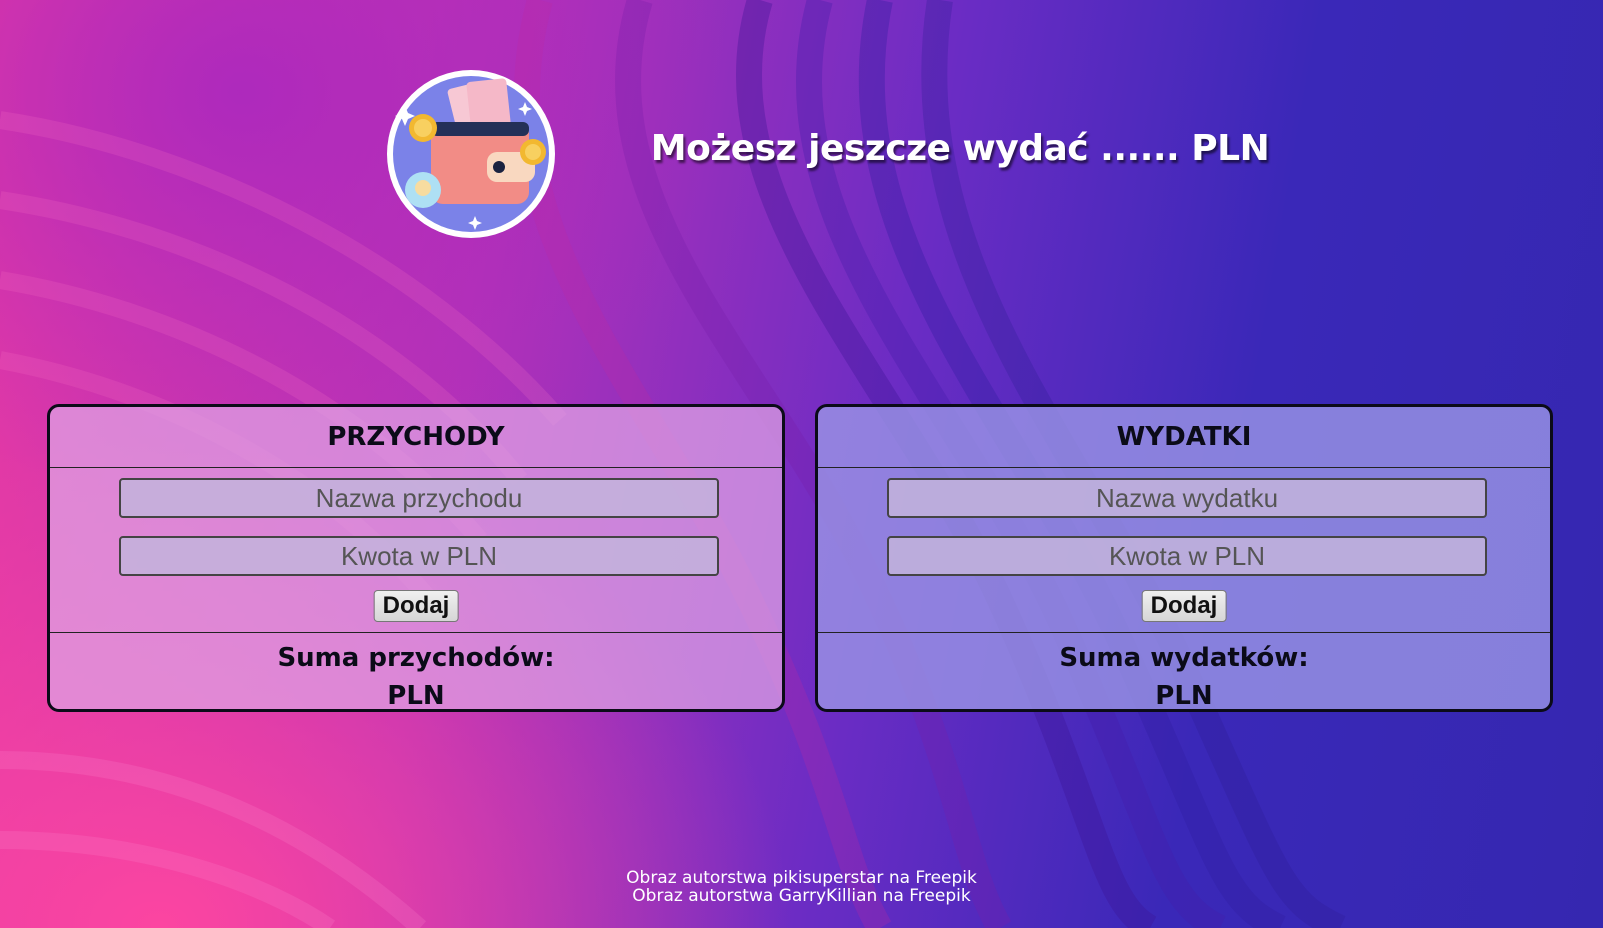 The height and width of the screenshot is (928, 1603). Describe the element at coordinates (1184, 658) in the screenshot. I see `expense-sum-label: Suma wydatków:` at that location.